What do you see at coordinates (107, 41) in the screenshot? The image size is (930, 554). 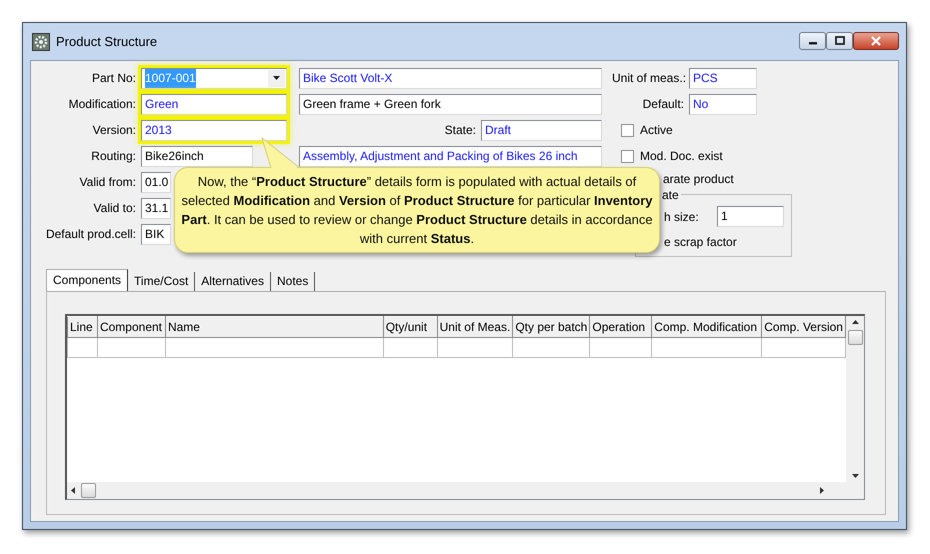 I see `window-title: Product Structure` at bounding box center [107, 41].